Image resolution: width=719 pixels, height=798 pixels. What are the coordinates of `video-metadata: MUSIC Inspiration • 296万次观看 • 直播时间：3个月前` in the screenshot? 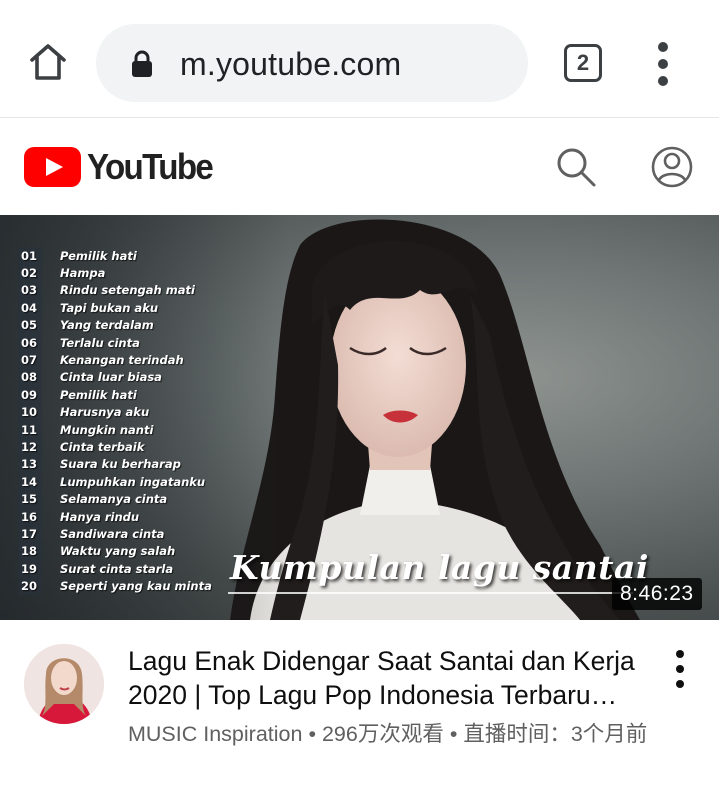 It's located at (388, 734).